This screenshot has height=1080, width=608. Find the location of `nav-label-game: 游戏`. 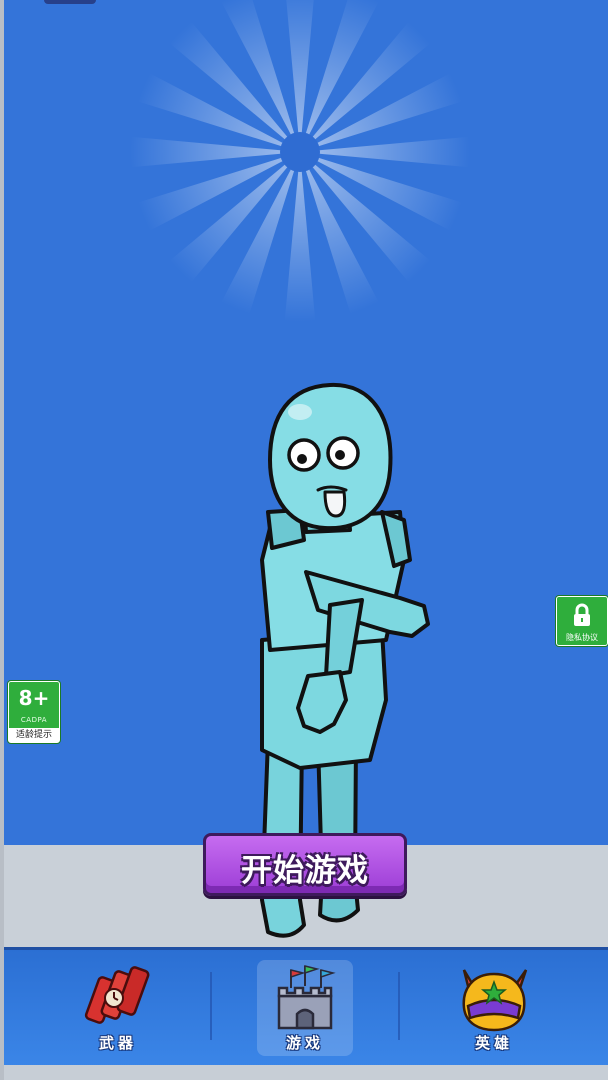

nav-label-game: 游戏 is located at coordinates (304, 1043).